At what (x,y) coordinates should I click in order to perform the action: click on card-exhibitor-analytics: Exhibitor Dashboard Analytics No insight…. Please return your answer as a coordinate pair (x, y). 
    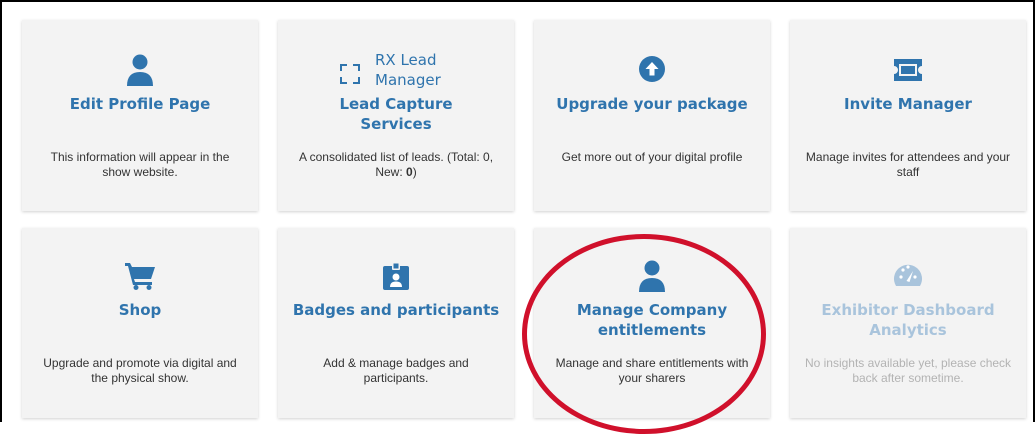
    Looking at the image, I should click on (908, 323).